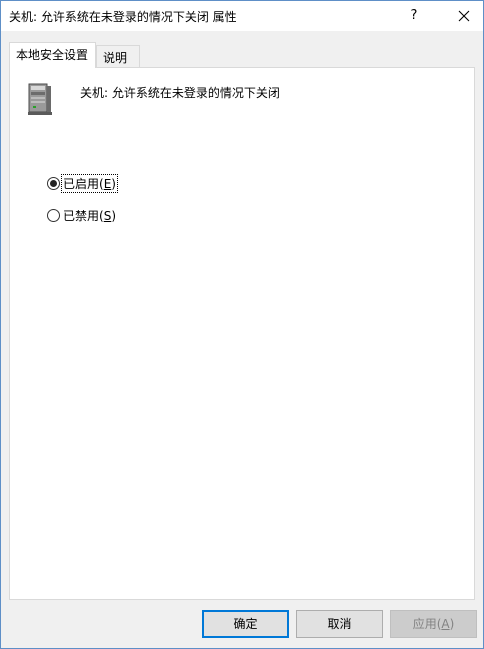 The image size is (484, 649). What do you see at coordinates (414, 16) in the screenshot?
I see `help-button: ?` at bounding box center [414, 16].